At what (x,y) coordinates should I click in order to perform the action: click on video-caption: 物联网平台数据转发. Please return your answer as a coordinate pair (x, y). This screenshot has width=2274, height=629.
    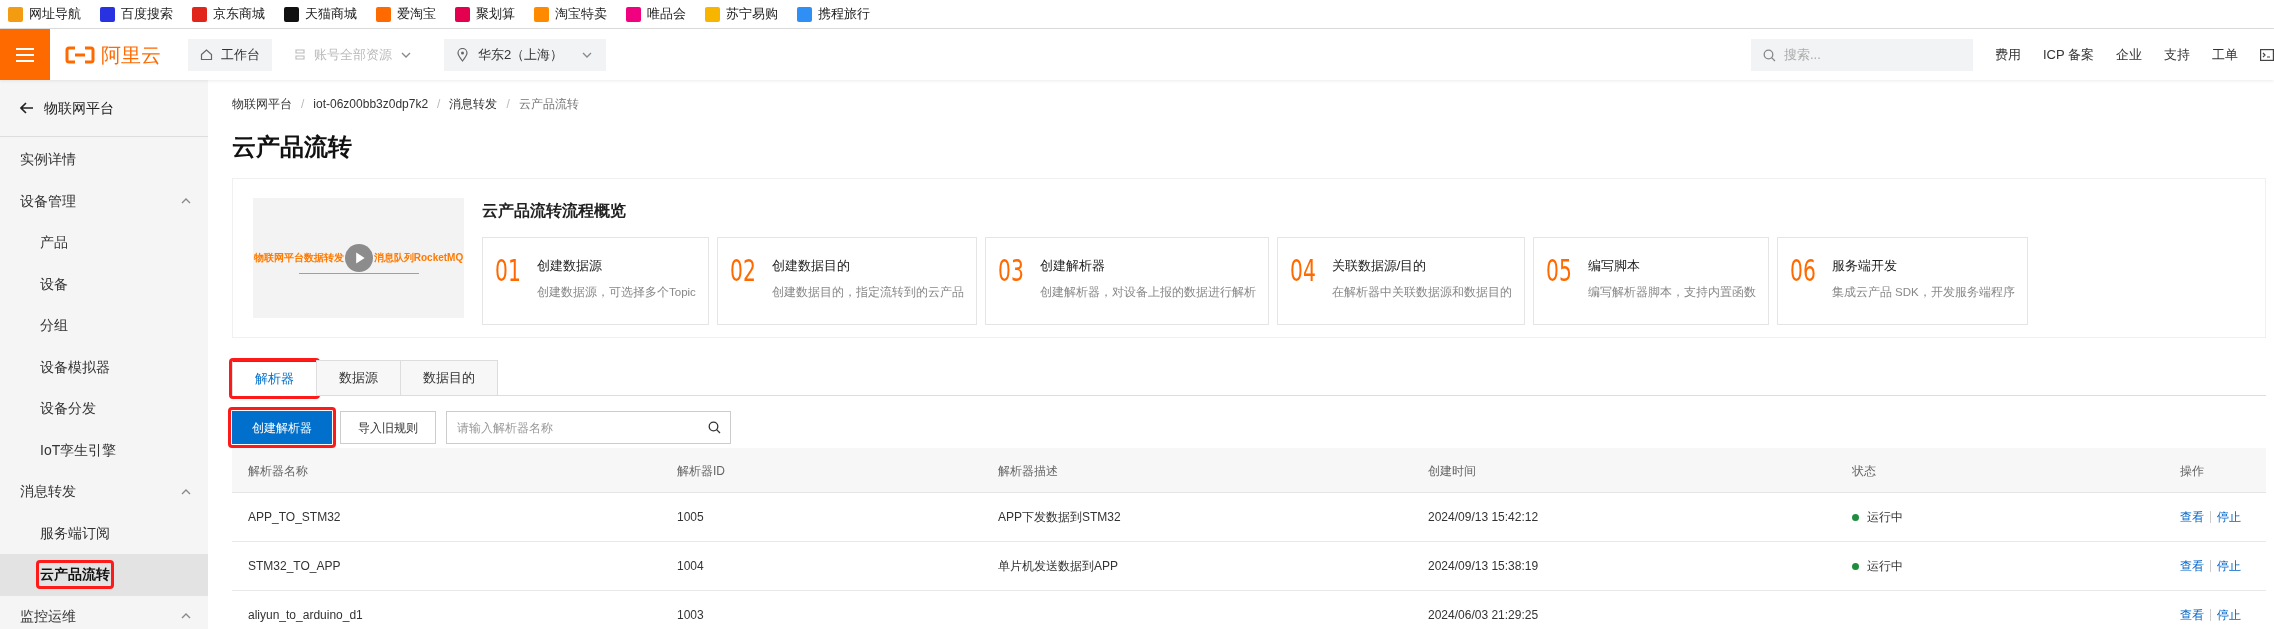
    Looking at the image, I should click on (298, 258).